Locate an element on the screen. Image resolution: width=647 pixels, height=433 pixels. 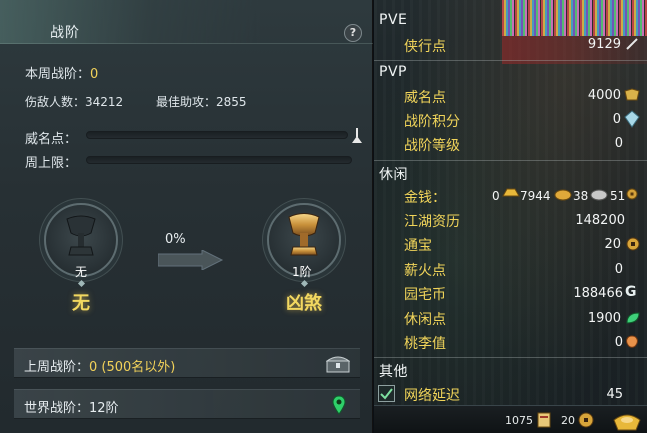
stat-label: 战阶积分 is located at coordinates (432, 122).